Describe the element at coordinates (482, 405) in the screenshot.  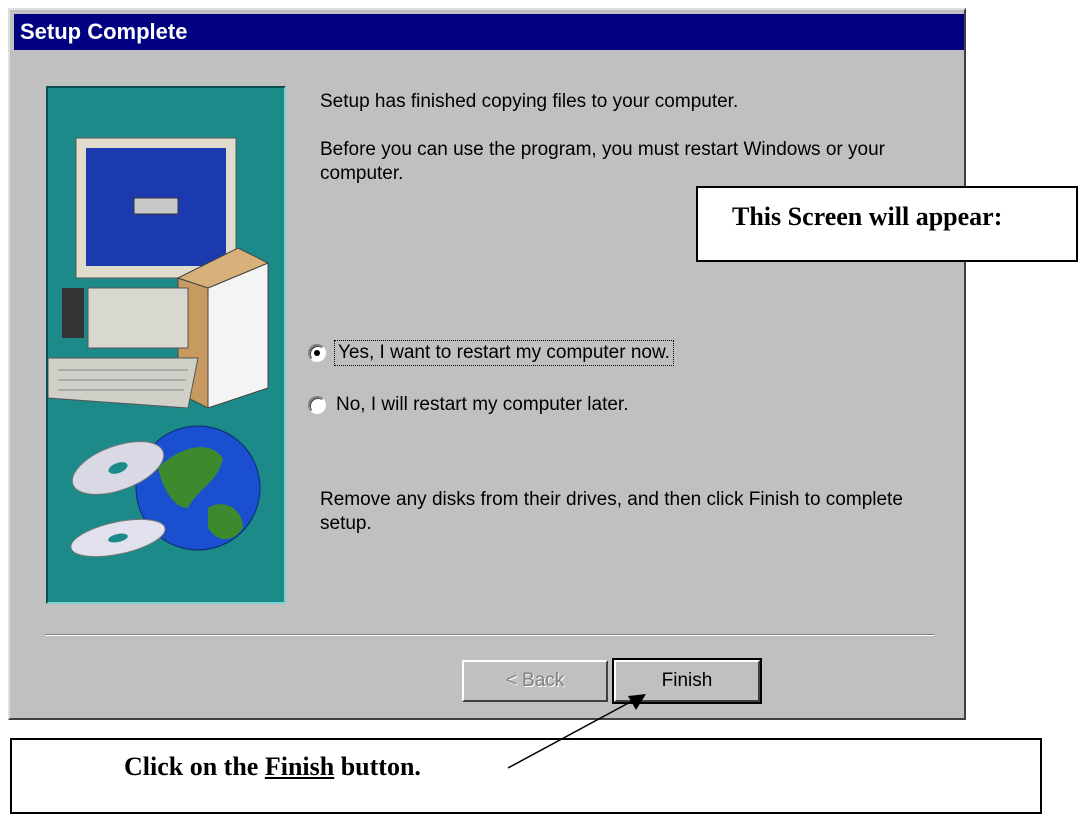
I see `radio-restart-later-label: No, I will restart my computer later.` at that location.